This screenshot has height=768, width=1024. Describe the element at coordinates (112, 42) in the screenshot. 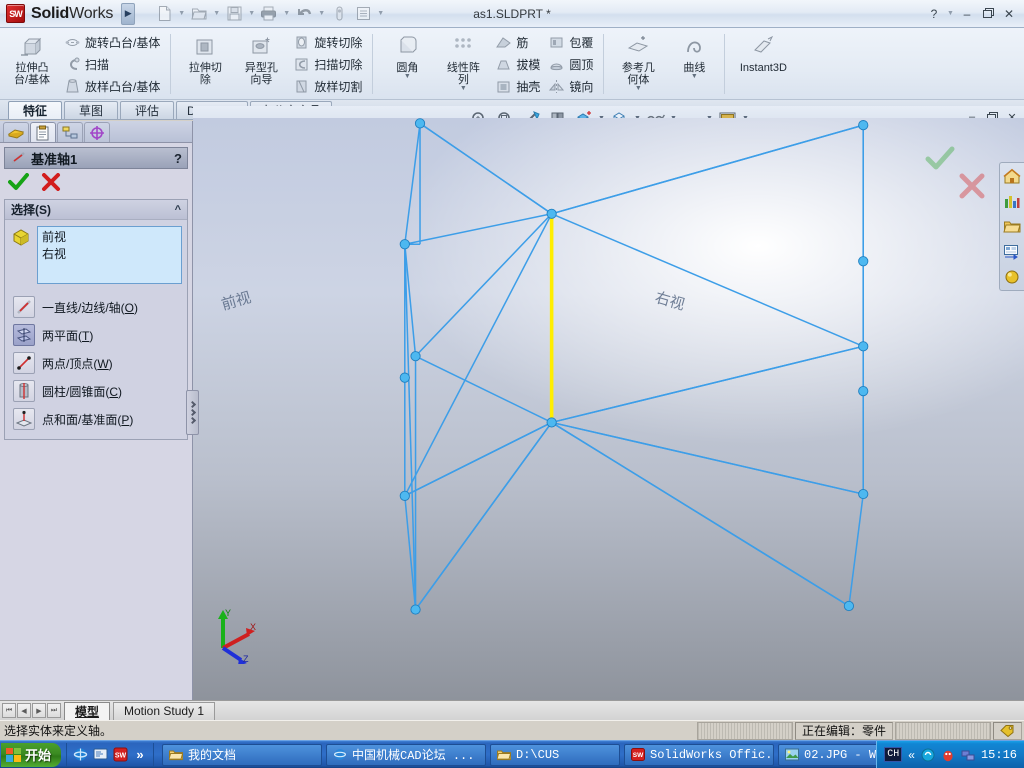

I see `revolved-boss-button: 旋转凸台/基体` at that location.